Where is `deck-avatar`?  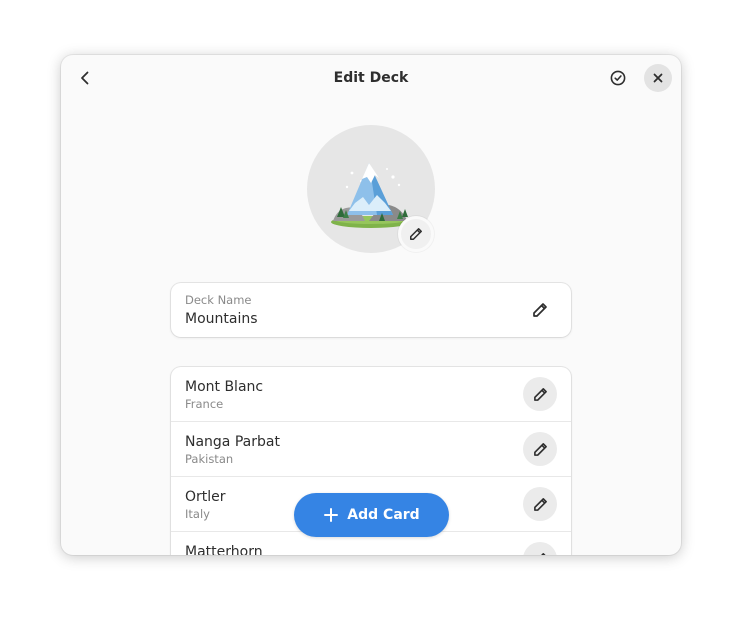
deck-avatar is located at coordinates (371, 189).